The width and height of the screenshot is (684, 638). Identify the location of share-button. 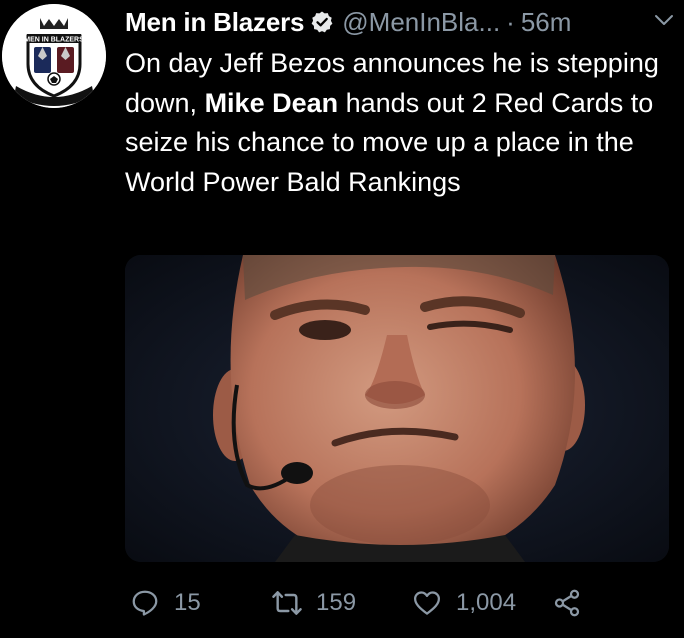
(567, 603).